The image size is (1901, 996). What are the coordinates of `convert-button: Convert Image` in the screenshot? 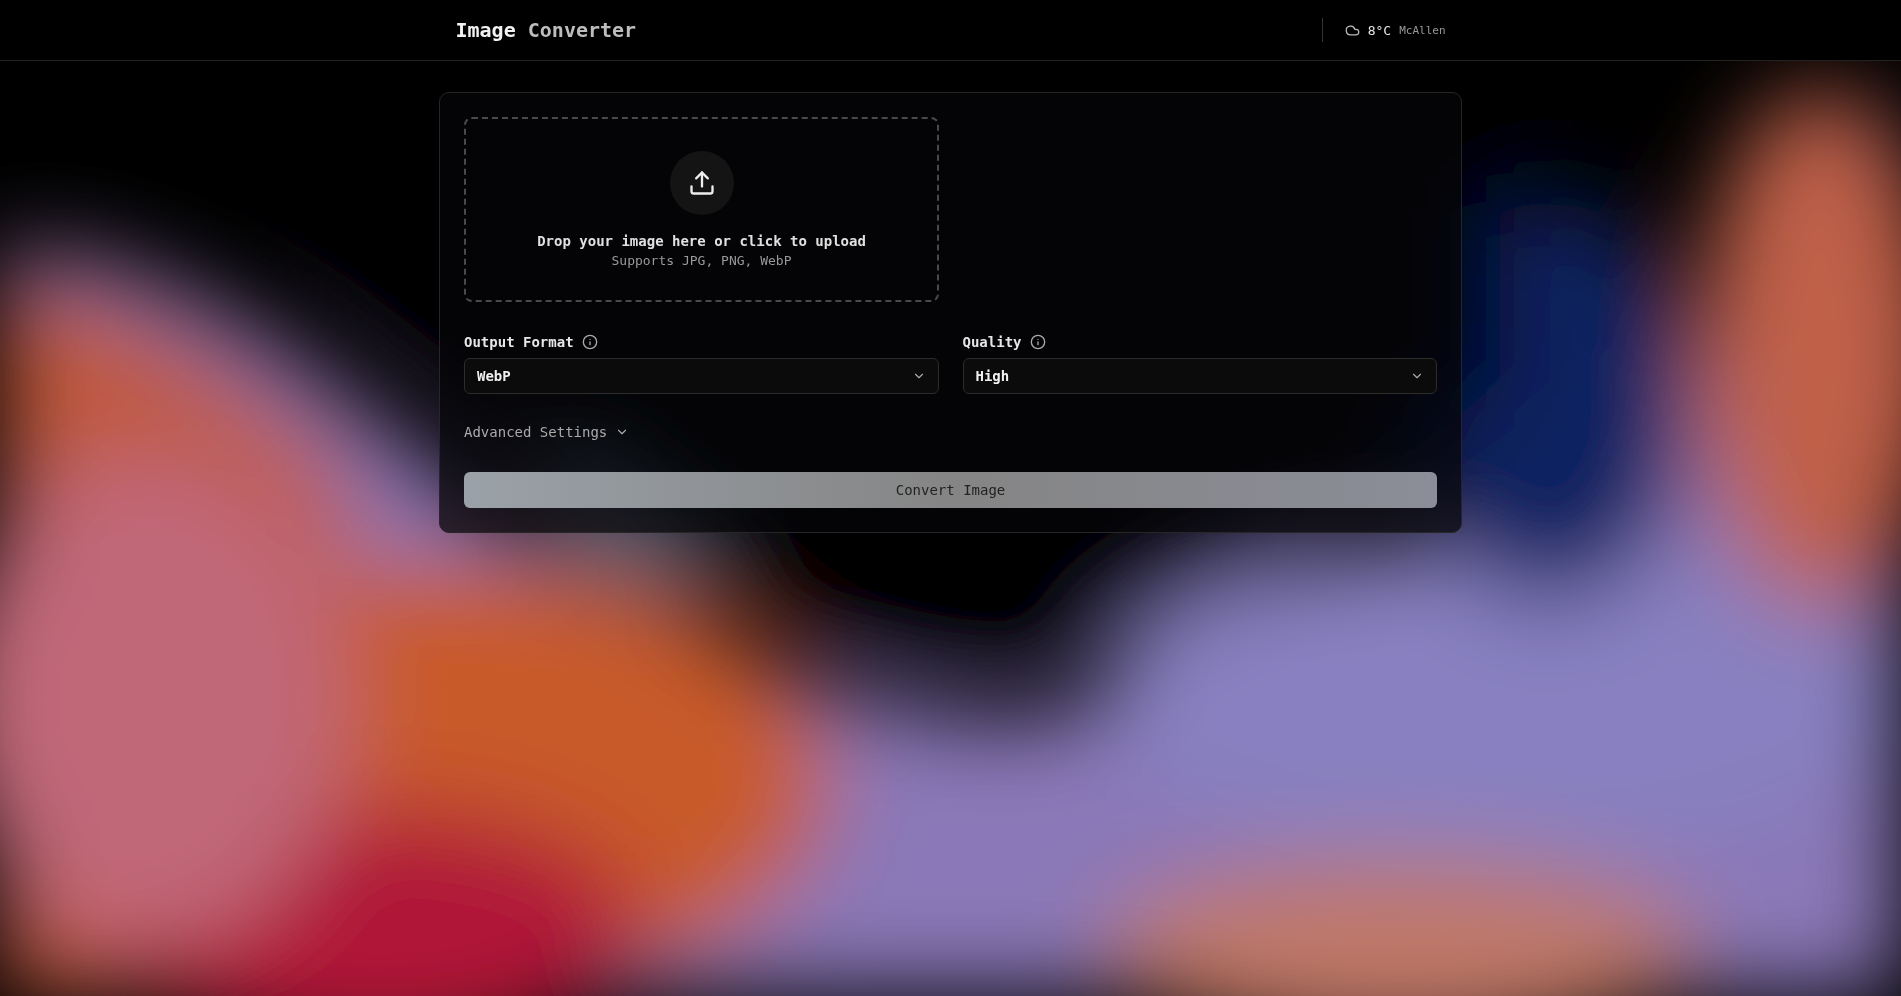 It's located at (950, 490).